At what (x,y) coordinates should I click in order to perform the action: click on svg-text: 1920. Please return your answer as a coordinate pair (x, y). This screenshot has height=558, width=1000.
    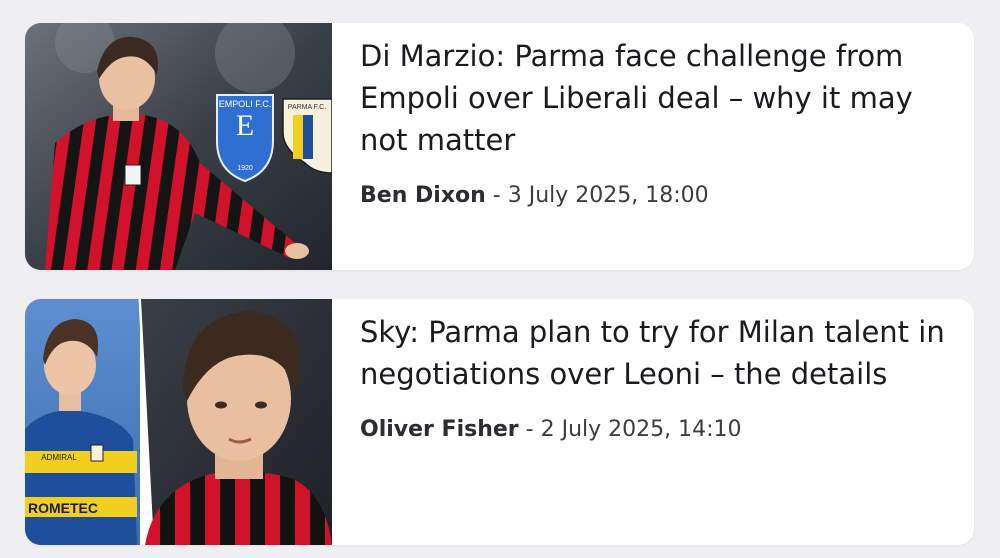
    Looking at the image, I should click on (245, 168).